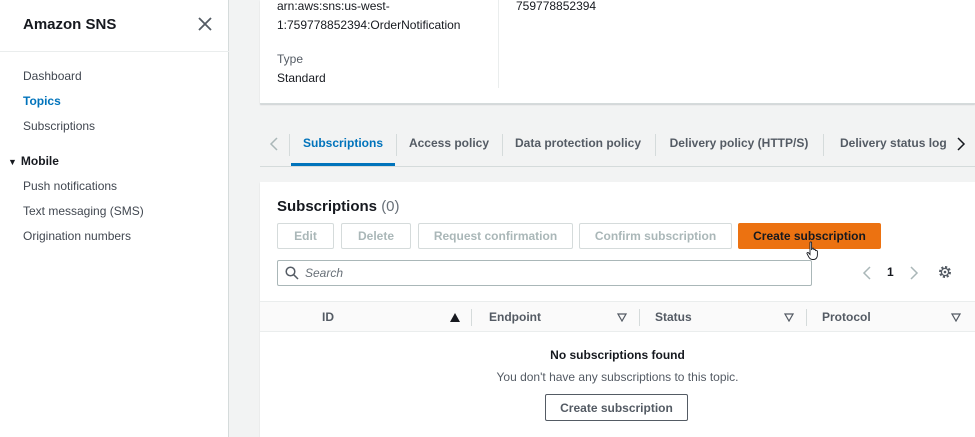  I want to click on arn-line-1: arn:aws:sns:us-west-, so click(333, 6).